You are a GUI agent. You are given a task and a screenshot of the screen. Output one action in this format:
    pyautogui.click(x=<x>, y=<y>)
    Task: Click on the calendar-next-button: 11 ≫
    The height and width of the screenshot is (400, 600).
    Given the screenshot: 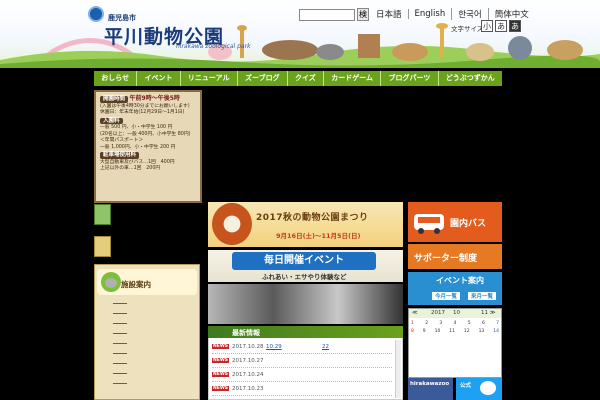 What is the action you would take?
    pyautogui.click(x=488, y=313)
    